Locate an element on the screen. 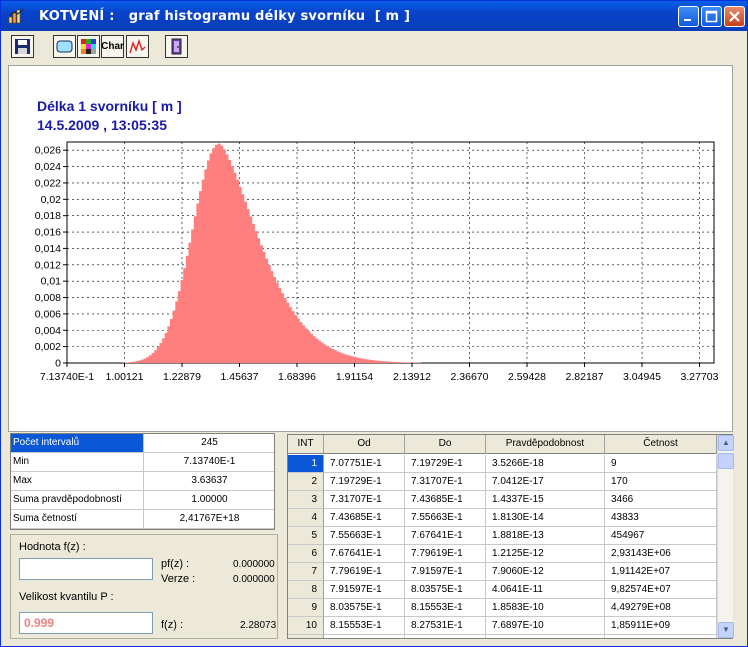 This screenshot has height=647, width=748. table-cell: 3 is located at coordinates (306, 500).